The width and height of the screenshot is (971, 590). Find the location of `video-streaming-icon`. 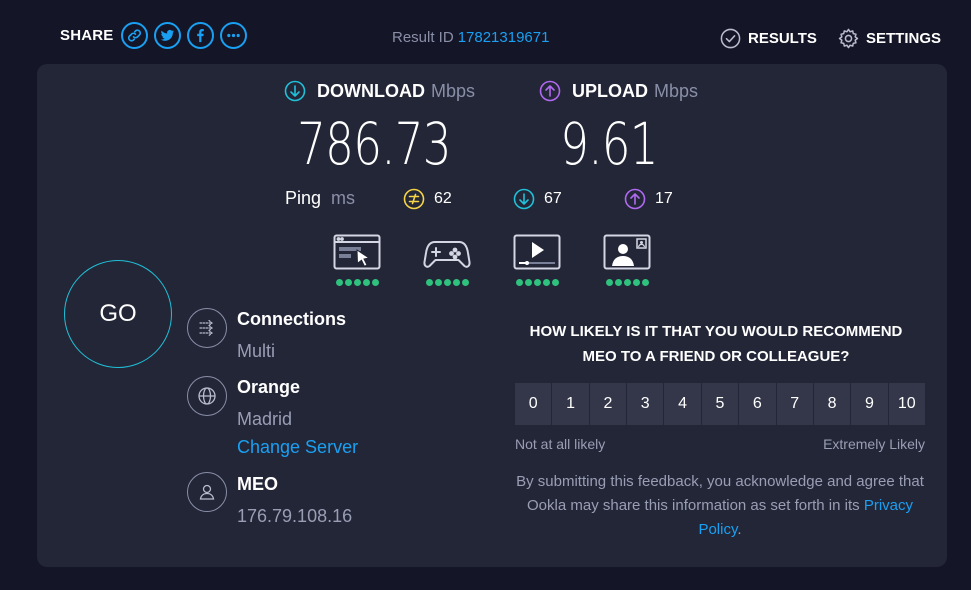

video-streaming-icon is located at coordinates (537, 252).